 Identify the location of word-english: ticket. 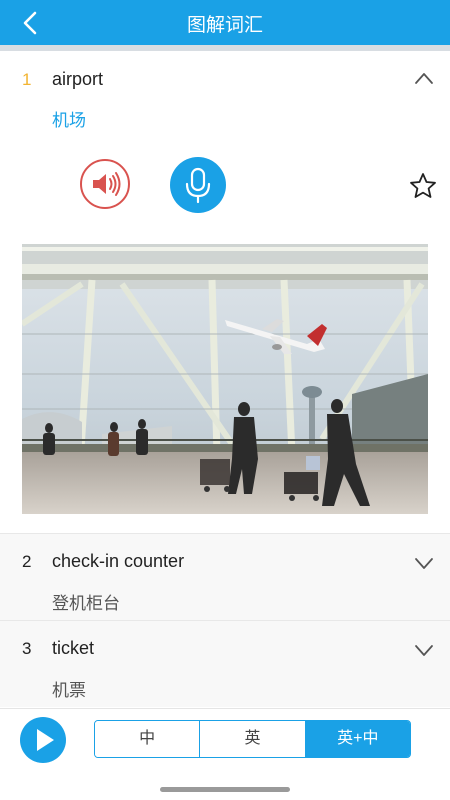
(73, 648).